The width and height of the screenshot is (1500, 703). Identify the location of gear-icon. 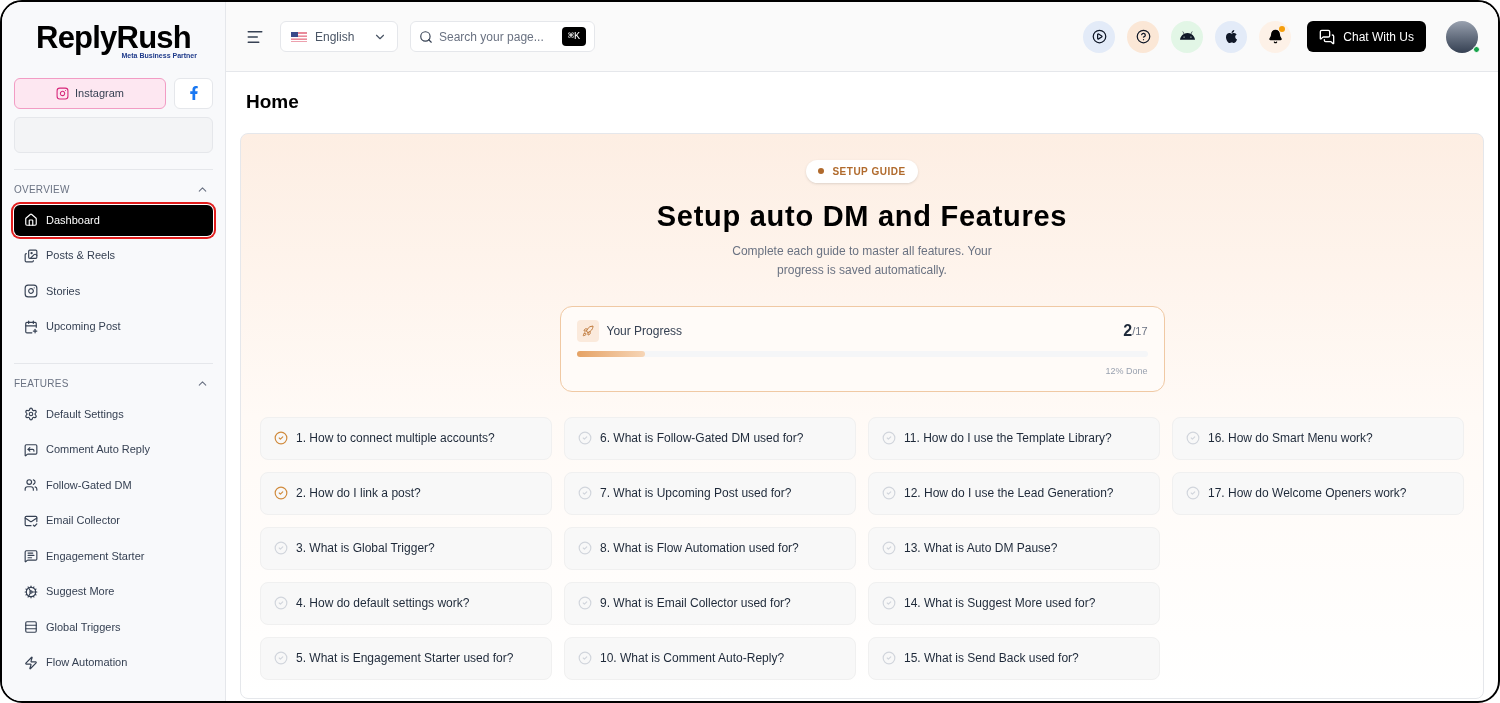
(31, 414).